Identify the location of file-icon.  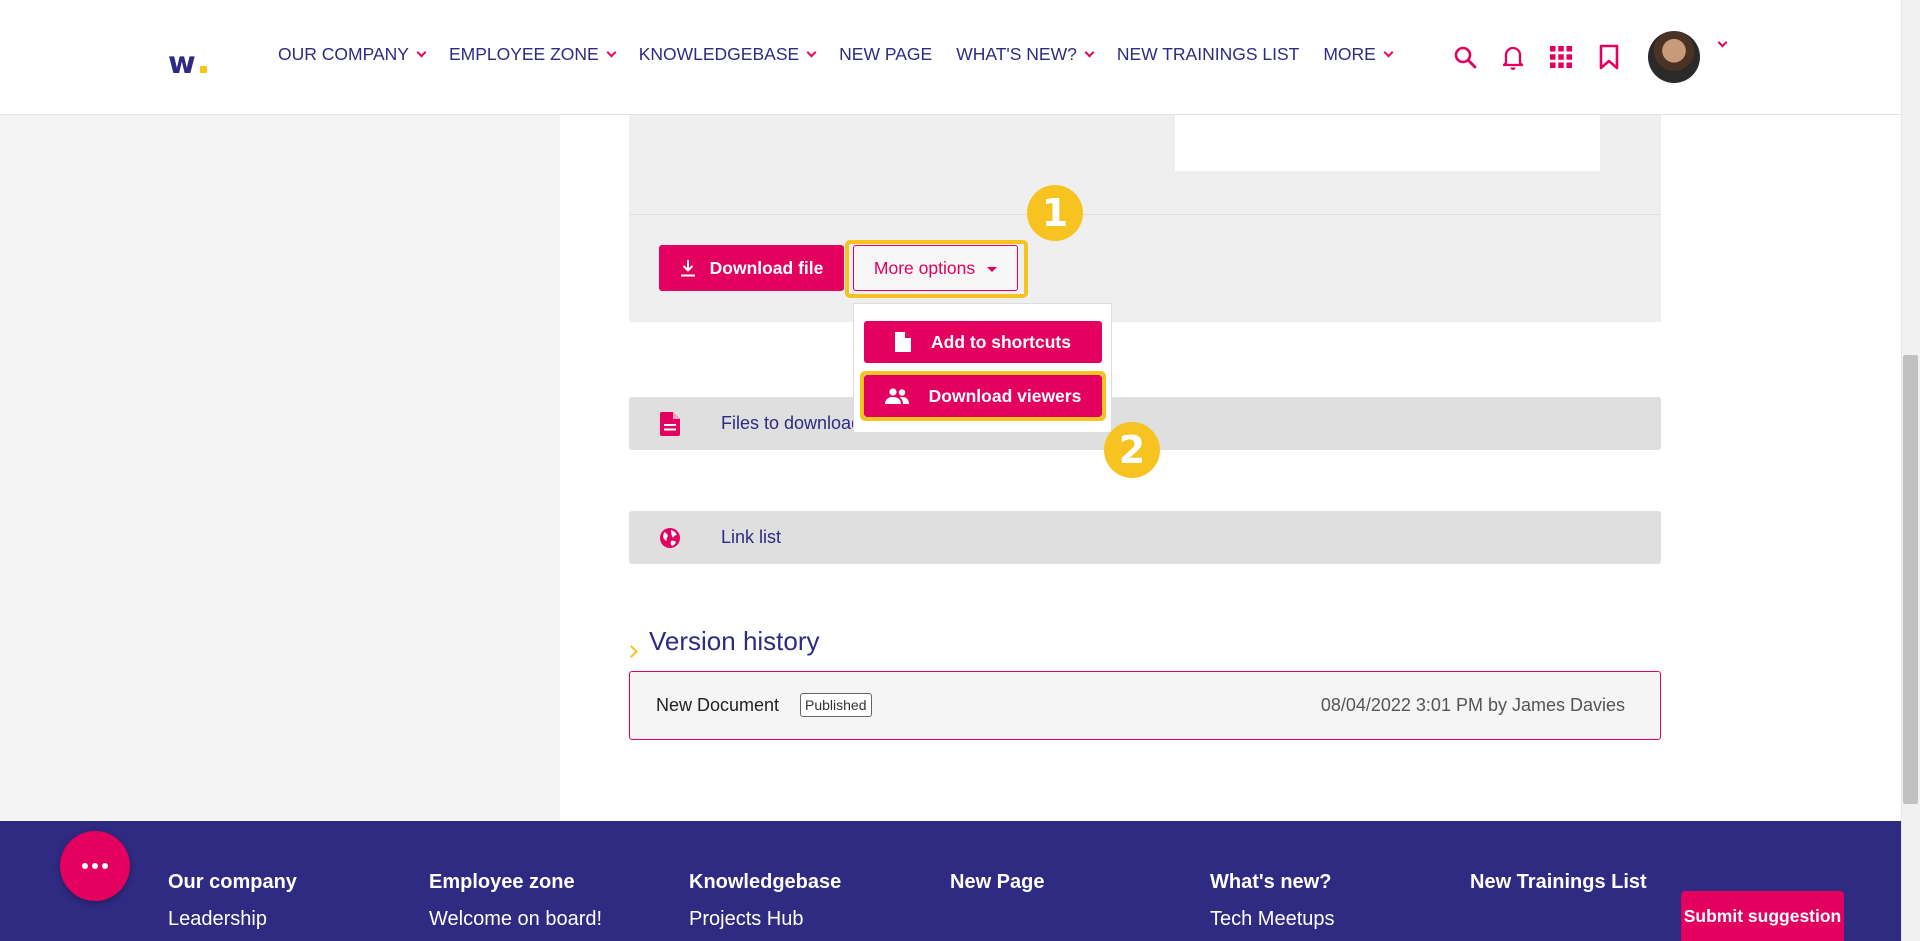
(670, 423).